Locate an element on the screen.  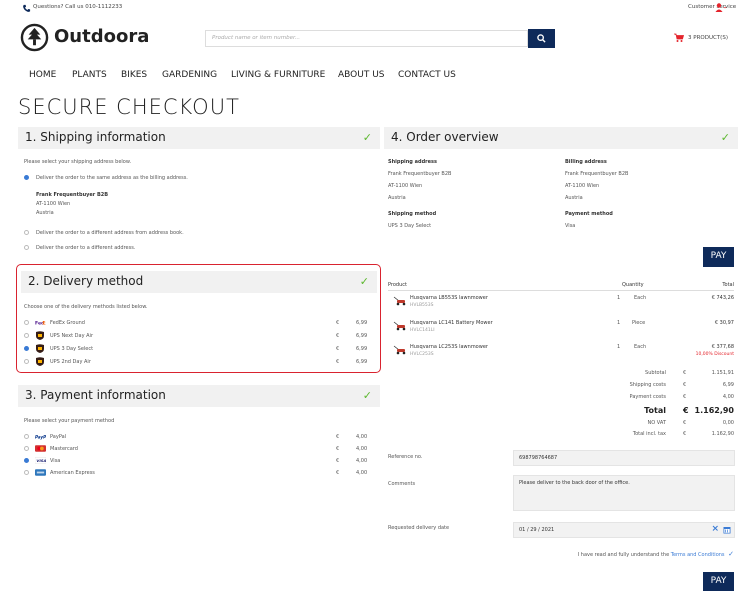
delivery-currency: € is located at coordinates (338, 349).